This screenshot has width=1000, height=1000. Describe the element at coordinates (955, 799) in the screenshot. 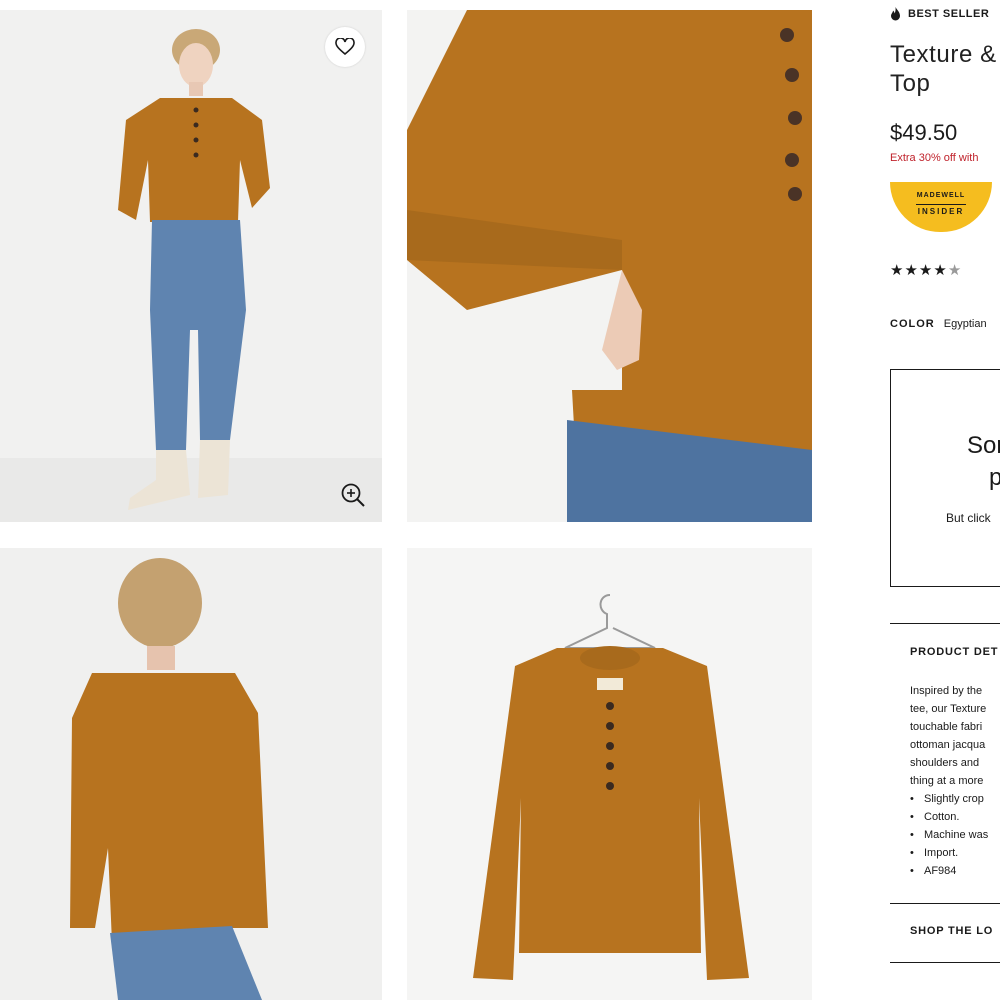

I see `detail-bullet: Slightly crop` at that location.